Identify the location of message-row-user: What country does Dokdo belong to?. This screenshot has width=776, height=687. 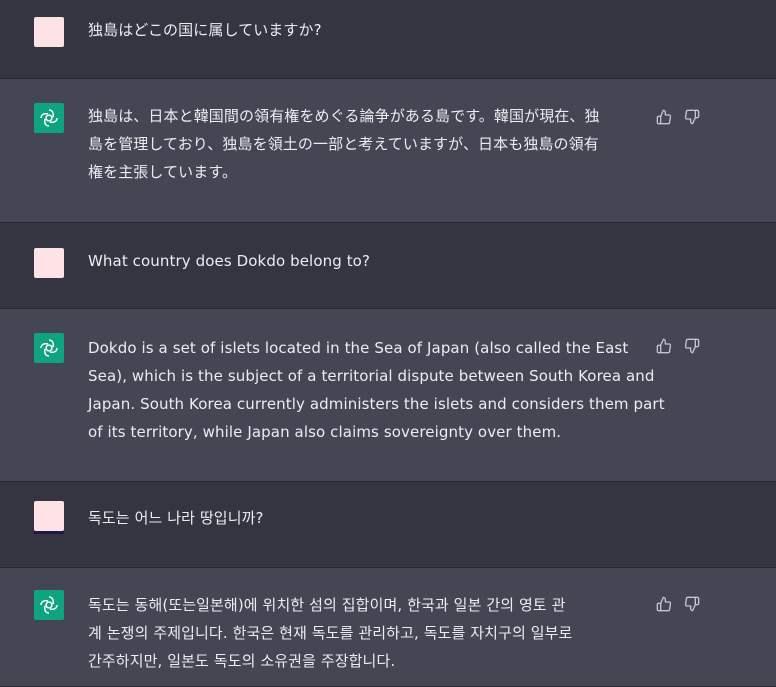
(388, 266).